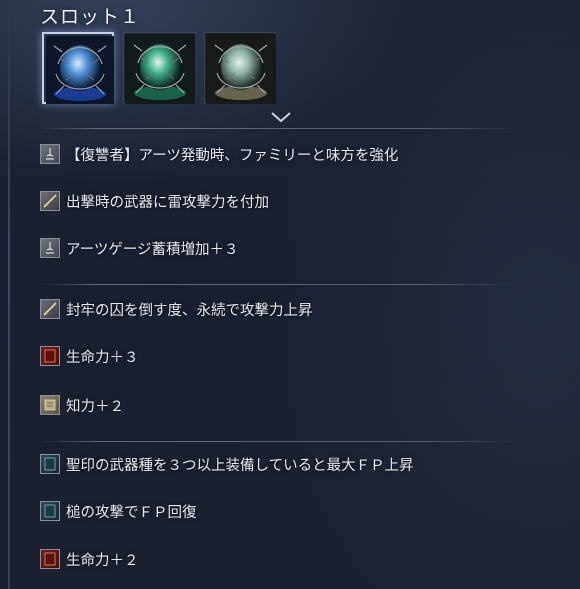 This screenshot has width=580, height=589. I want to click on relic-slot-blue, so click(78, 68).